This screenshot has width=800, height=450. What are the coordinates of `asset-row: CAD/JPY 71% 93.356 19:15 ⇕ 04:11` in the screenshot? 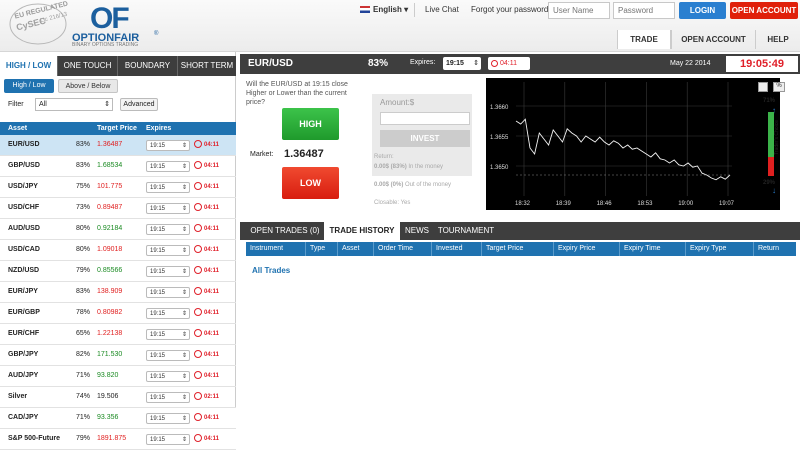 It's located at (118, 418).